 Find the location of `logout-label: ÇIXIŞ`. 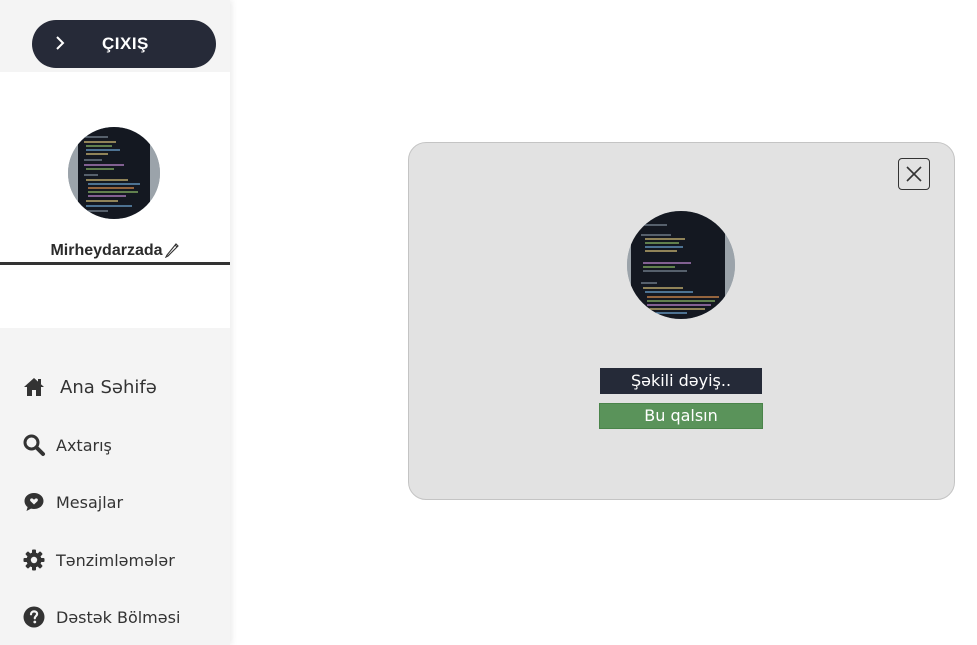

logout-label: ÇIXIŞ is located at coordinates (125, 43).